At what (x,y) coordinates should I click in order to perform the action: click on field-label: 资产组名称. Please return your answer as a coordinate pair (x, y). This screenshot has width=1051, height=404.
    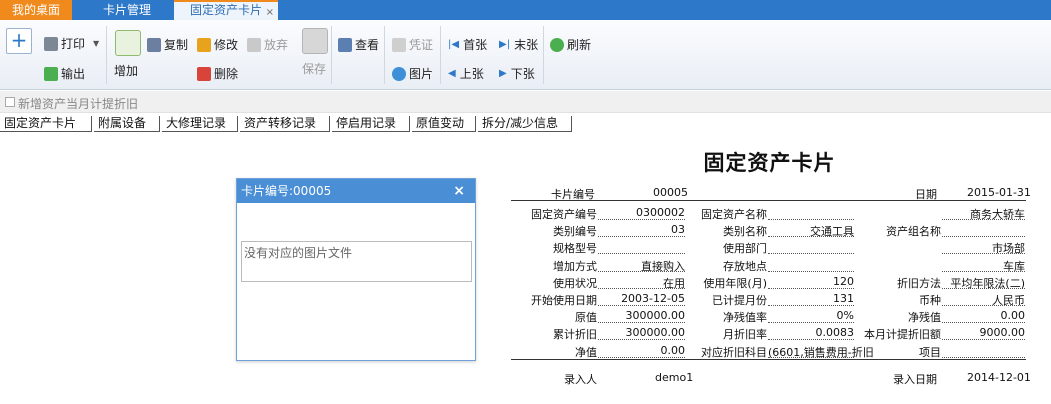
    Looking at the image, I should click on (913, 232).